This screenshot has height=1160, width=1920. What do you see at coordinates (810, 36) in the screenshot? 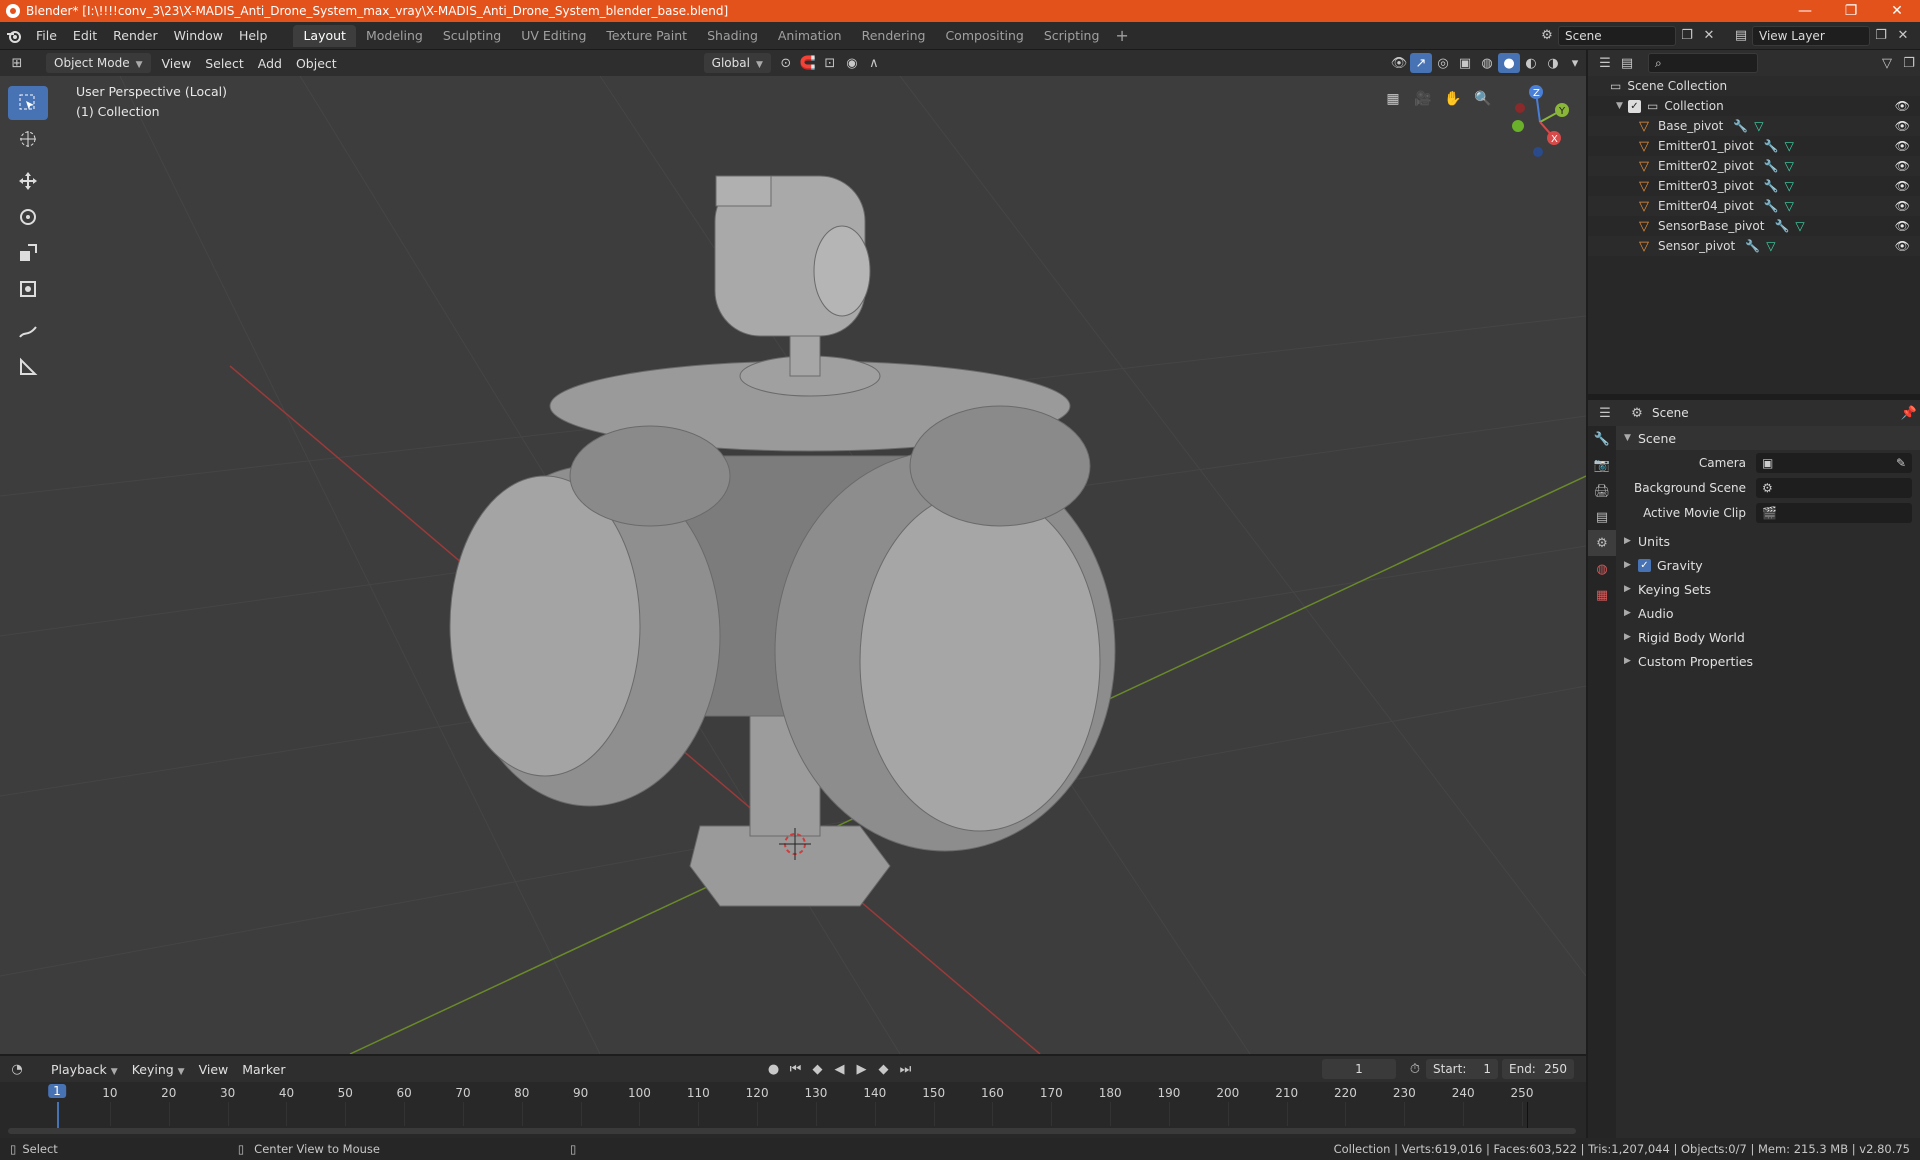
I see `tab-animation: Animation` at bounding box center [810, 36].